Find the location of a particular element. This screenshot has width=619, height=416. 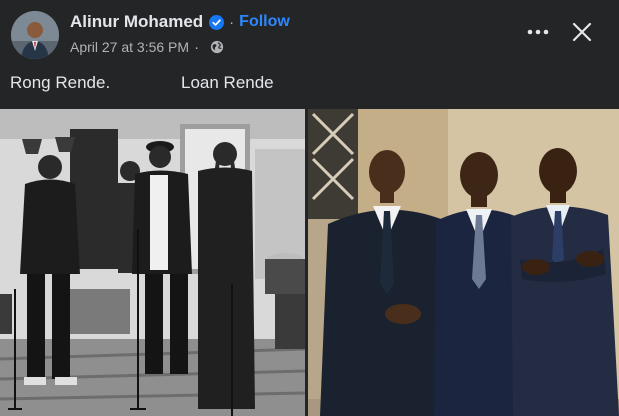

author-name: Alinur Mohamed is located at coordinates (136, 22).